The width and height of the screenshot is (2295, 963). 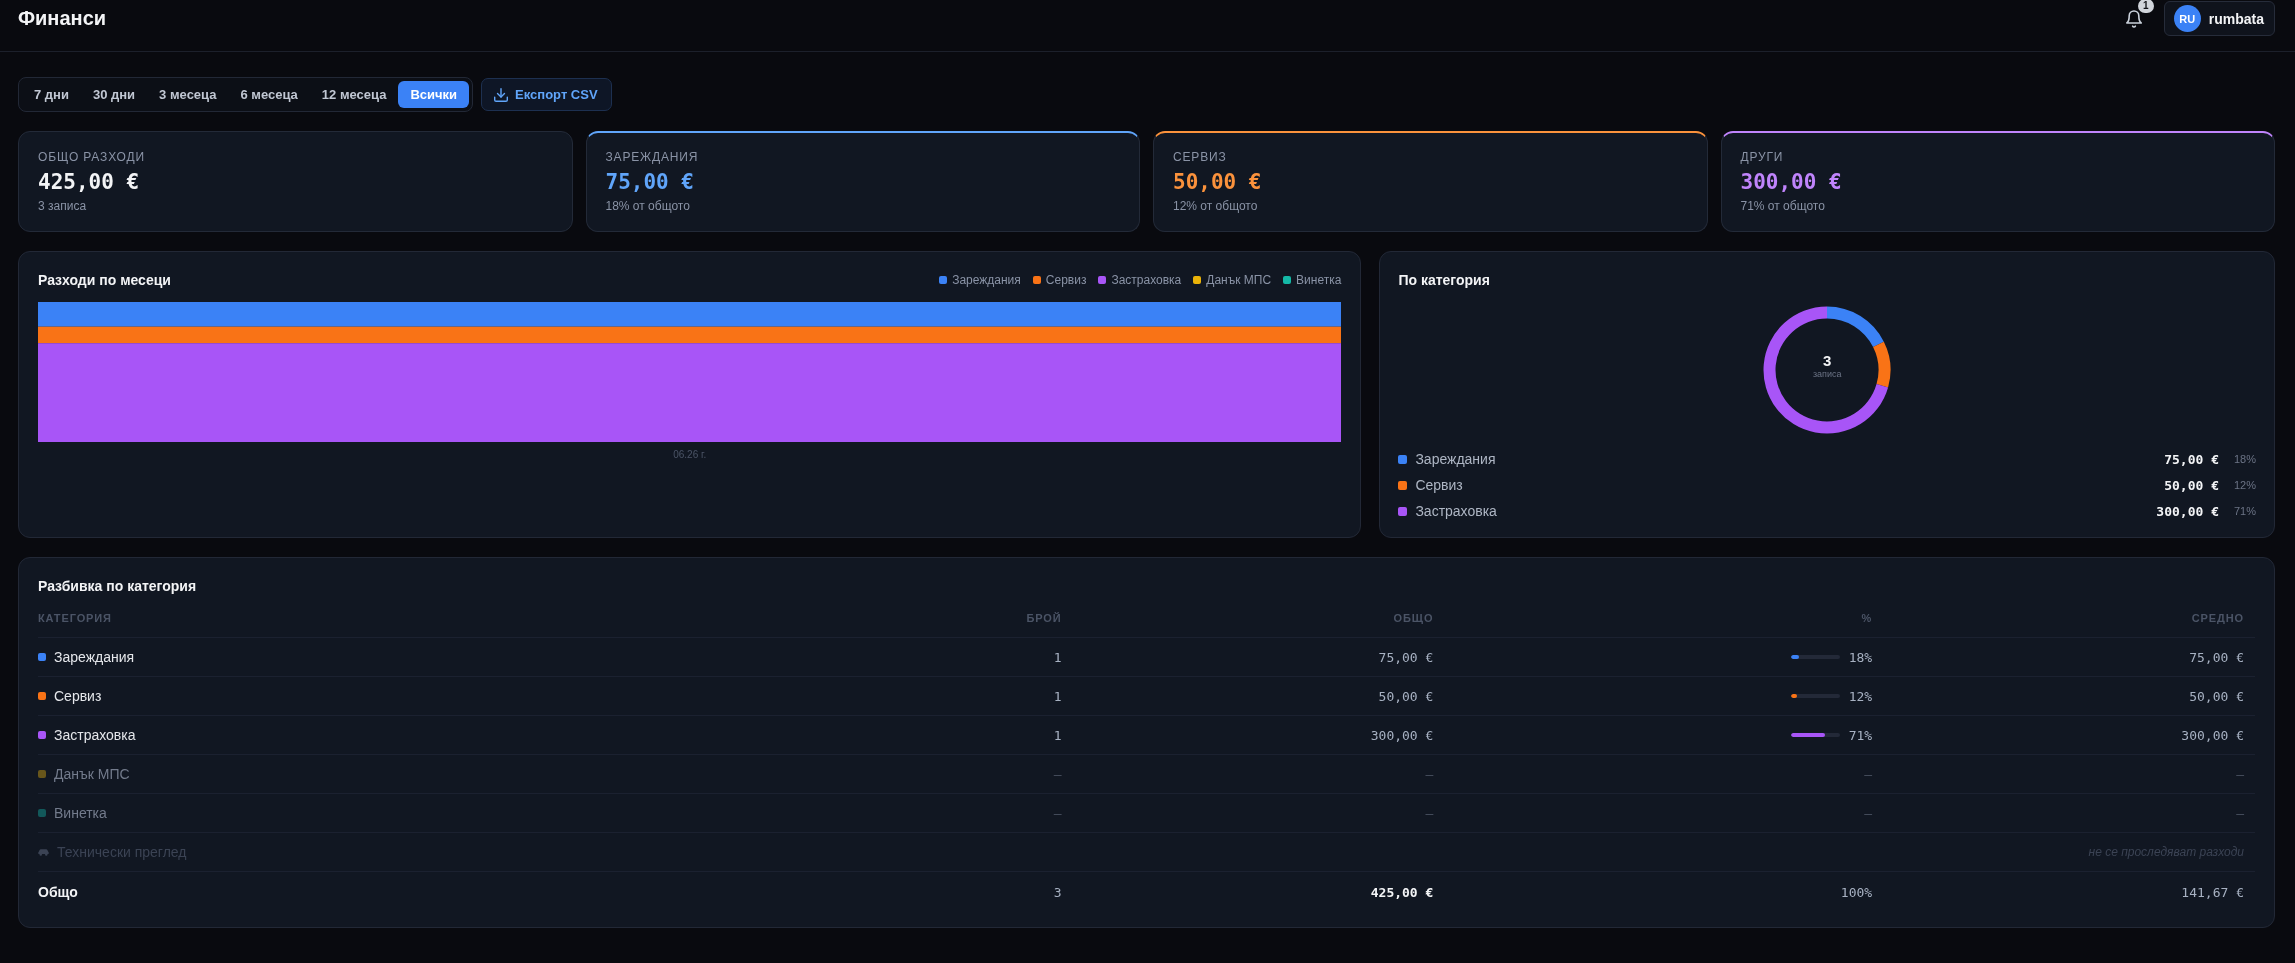 What do you see at coordinates (1762, 157) in the screenshot?
I see `card-label: ДРУГИ` at bounding box center [1762, 157].